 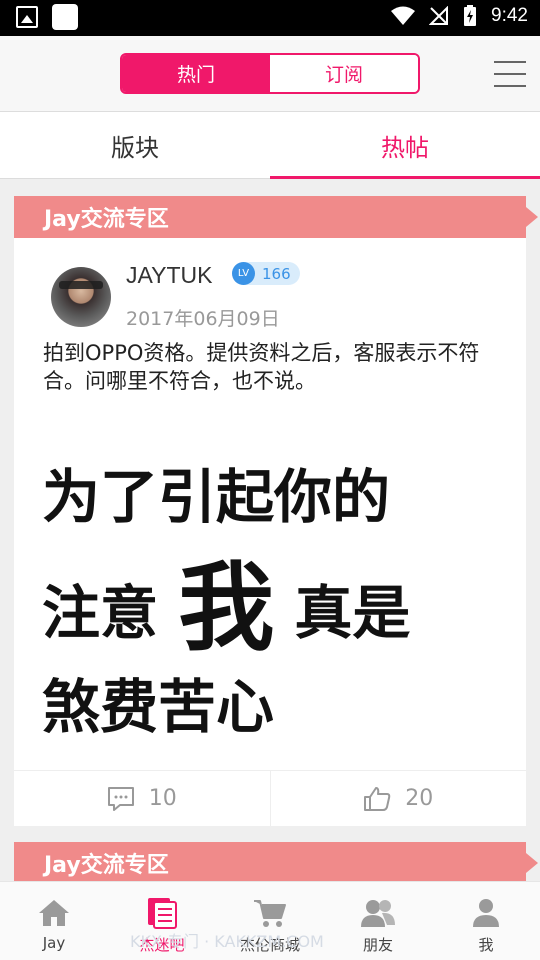 What do you see at coordinates (65, 17) in the screenshot?
I see `app-notification-icon` at bounding box center [65, 17].